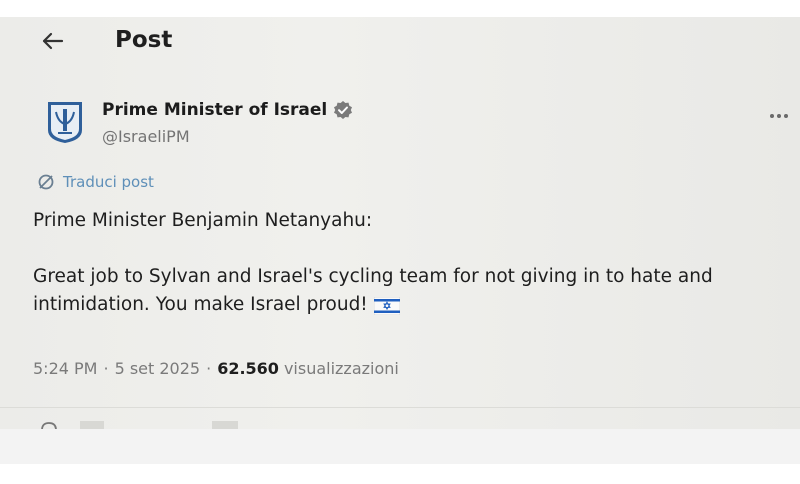 This screenshot has width=800, height=484. What do you see at coordinates (785, 116) in the screenshot?
I see `more-options-icon` at bounding box center [785, 116].